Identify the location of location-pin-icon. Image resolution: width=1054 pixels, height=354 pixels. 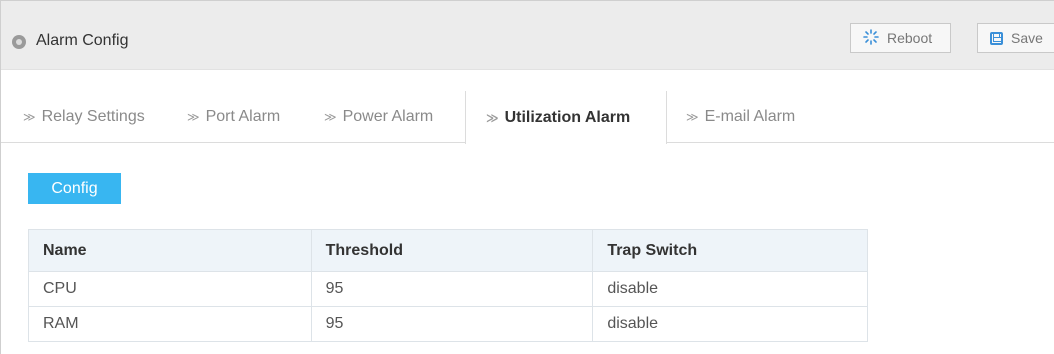
(19, 42).